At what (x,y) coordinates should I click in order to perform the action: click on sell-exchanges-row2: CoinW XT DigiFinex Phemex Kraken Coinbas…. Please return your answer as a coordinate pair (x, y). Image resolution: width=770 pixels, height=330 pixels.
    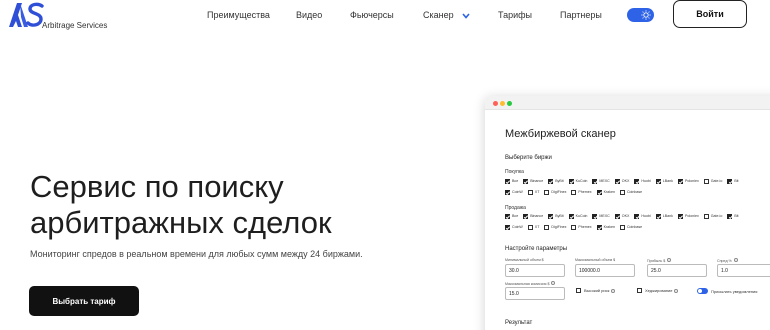
    Looking at the image, I should click on (576, 227).